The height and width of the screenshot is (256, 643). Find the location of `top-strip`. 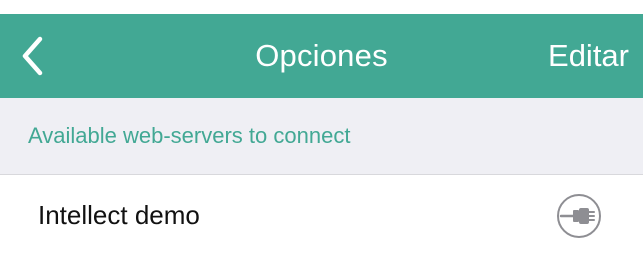

top-strip is located at coordinates (321, 7).